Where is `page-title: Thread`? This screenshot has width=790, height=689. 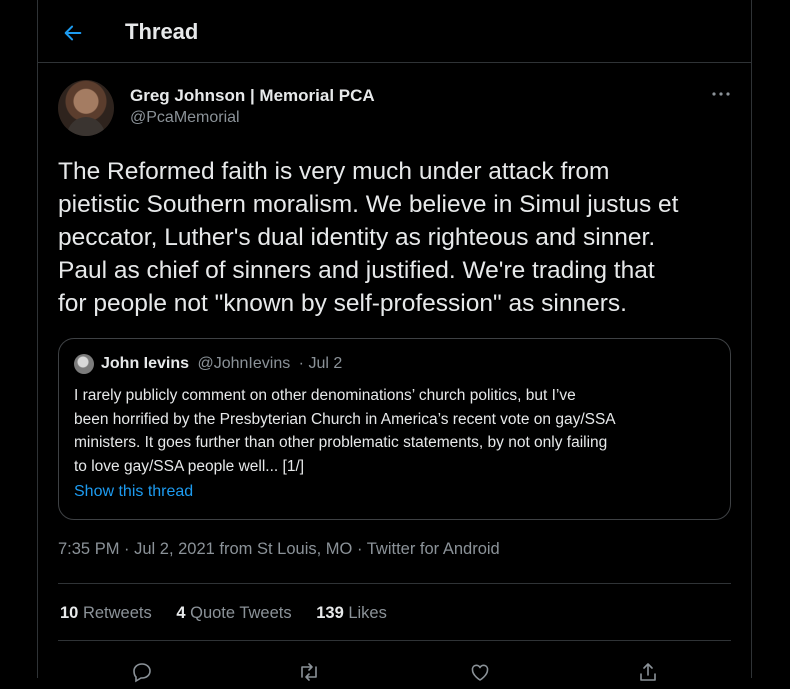 page-title: Thread is located at coordinates (162, 31).